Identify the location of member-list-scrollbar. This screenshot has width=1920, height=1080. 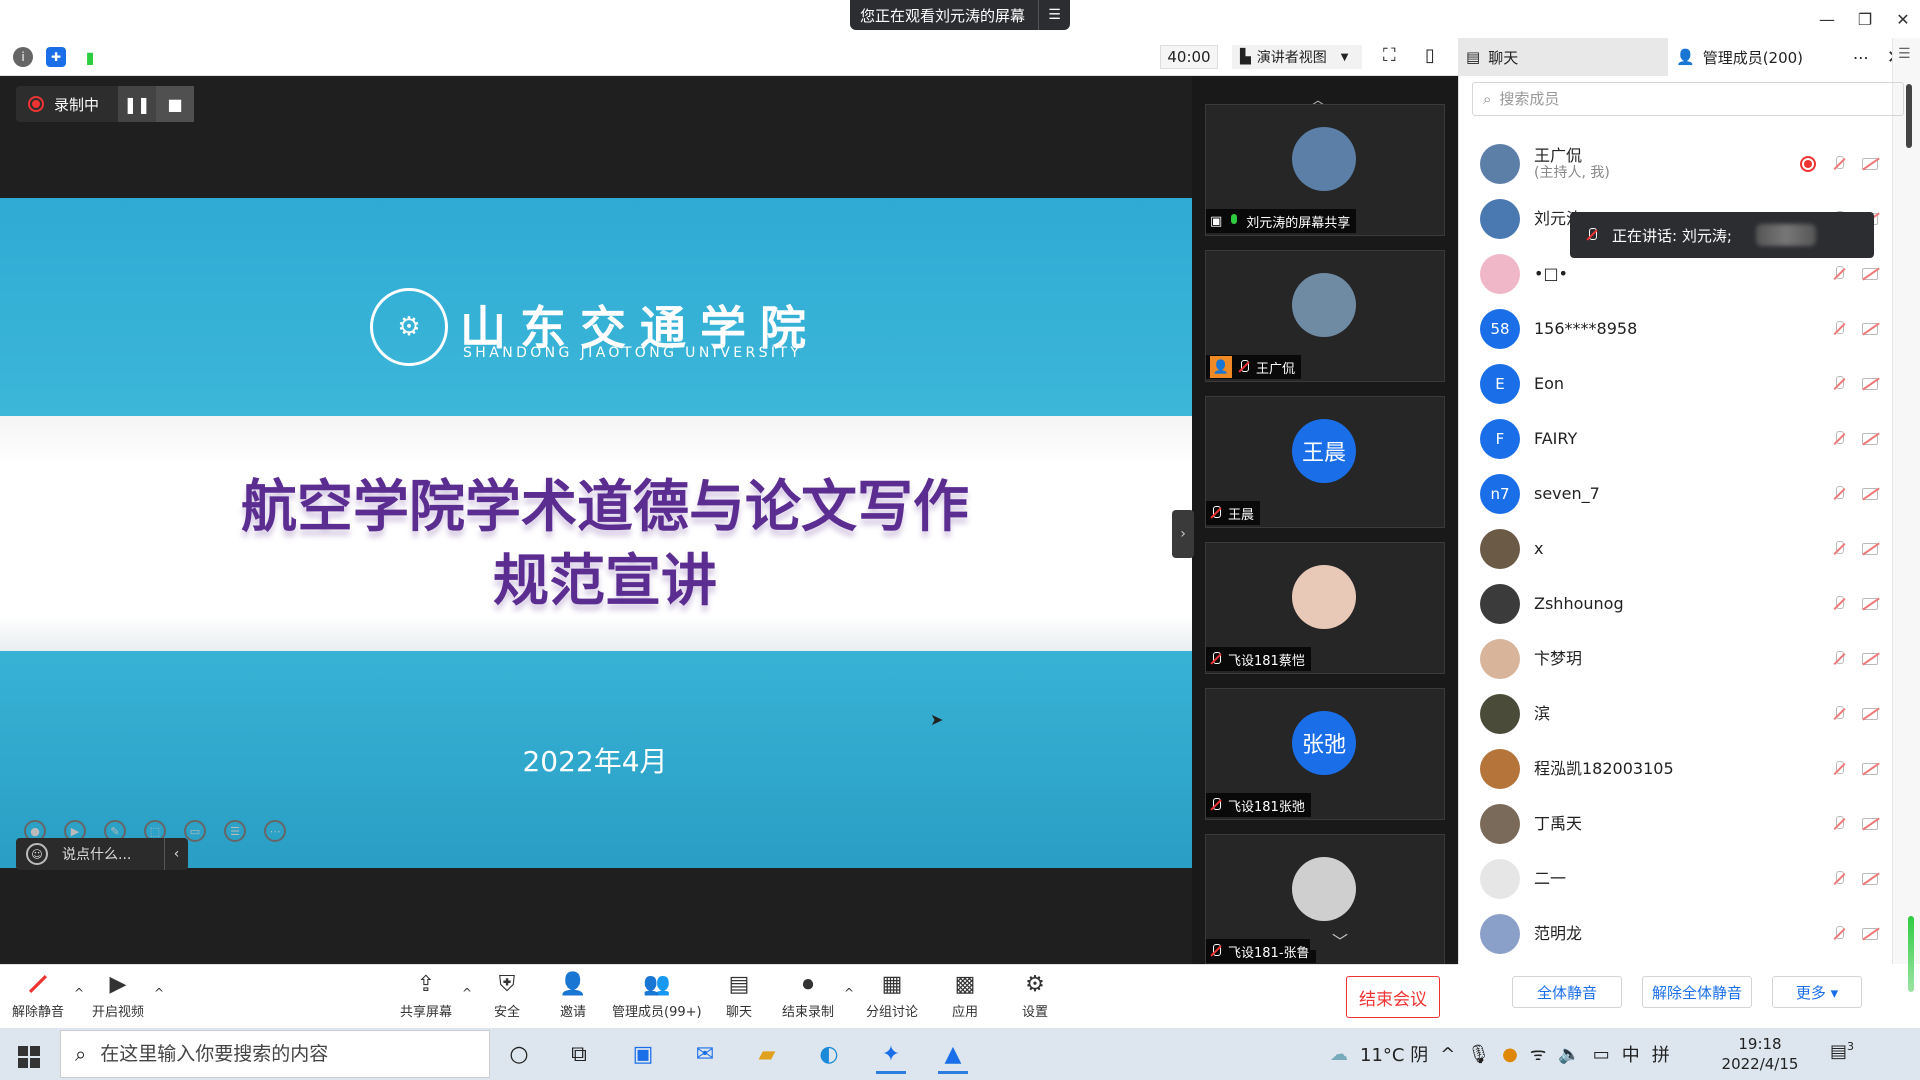
(1909, 116).